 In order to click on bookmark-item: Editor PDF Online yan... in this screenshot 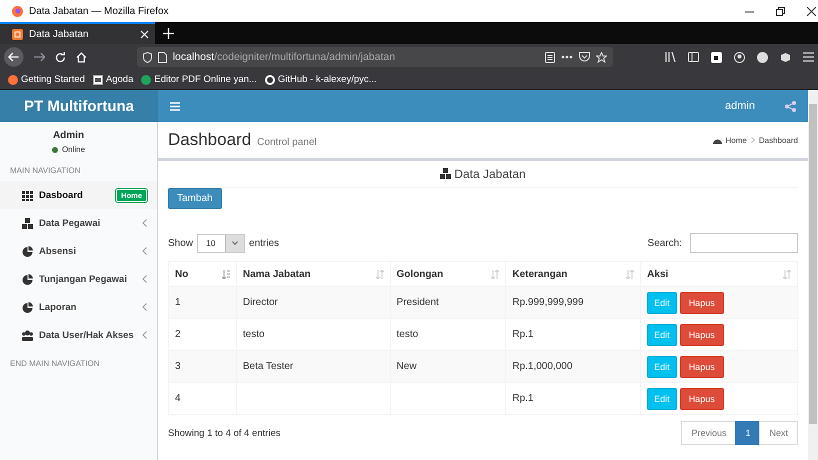, I will do `click(199, 79)`.